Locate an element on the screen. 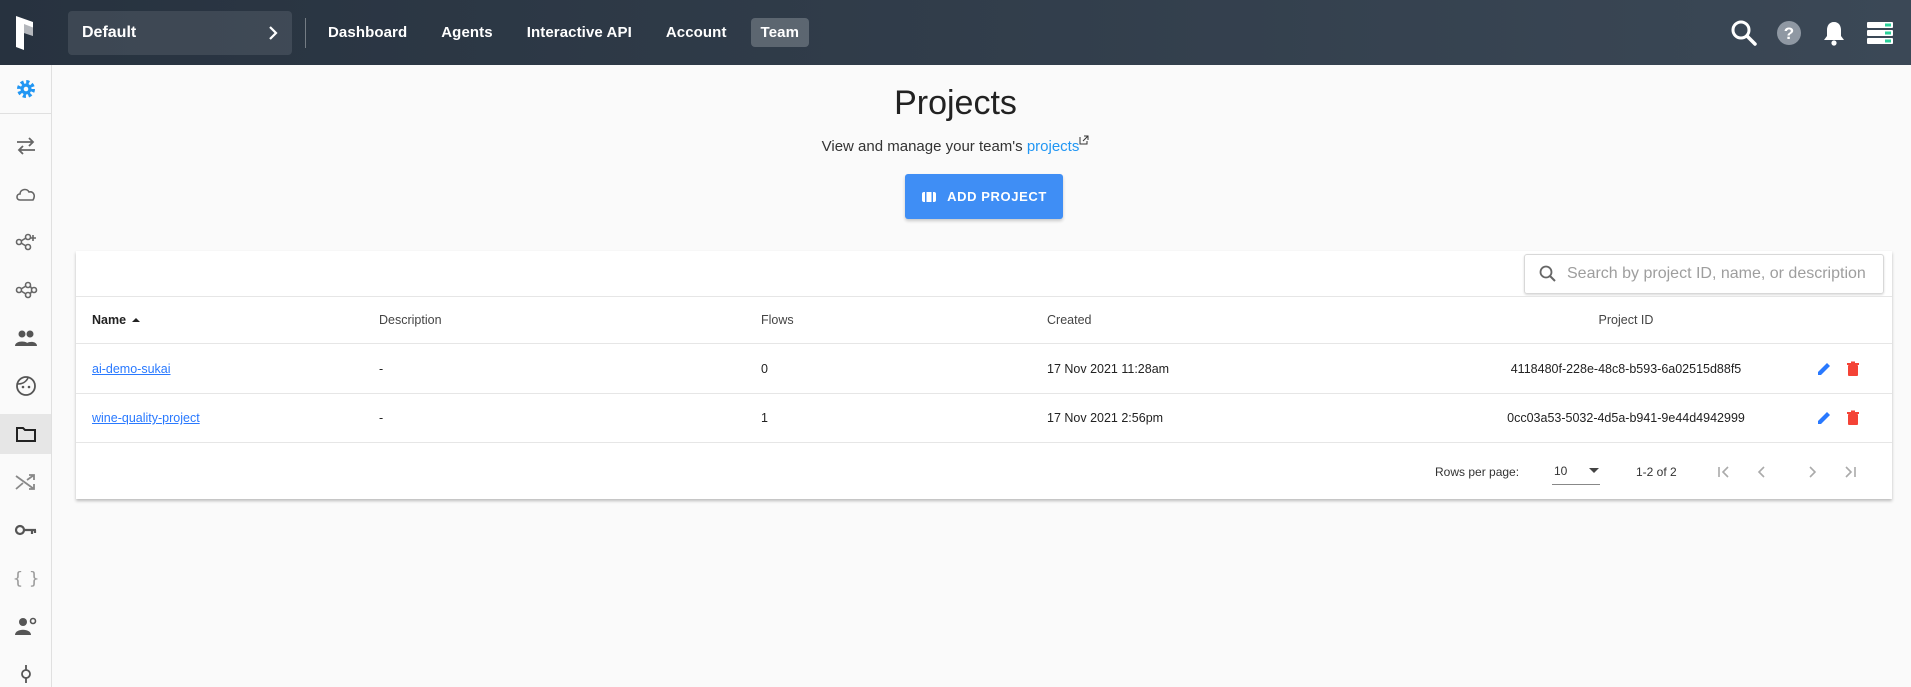 The image size is (1911, 687). workflow-icon is located at coordinates (26, 290).